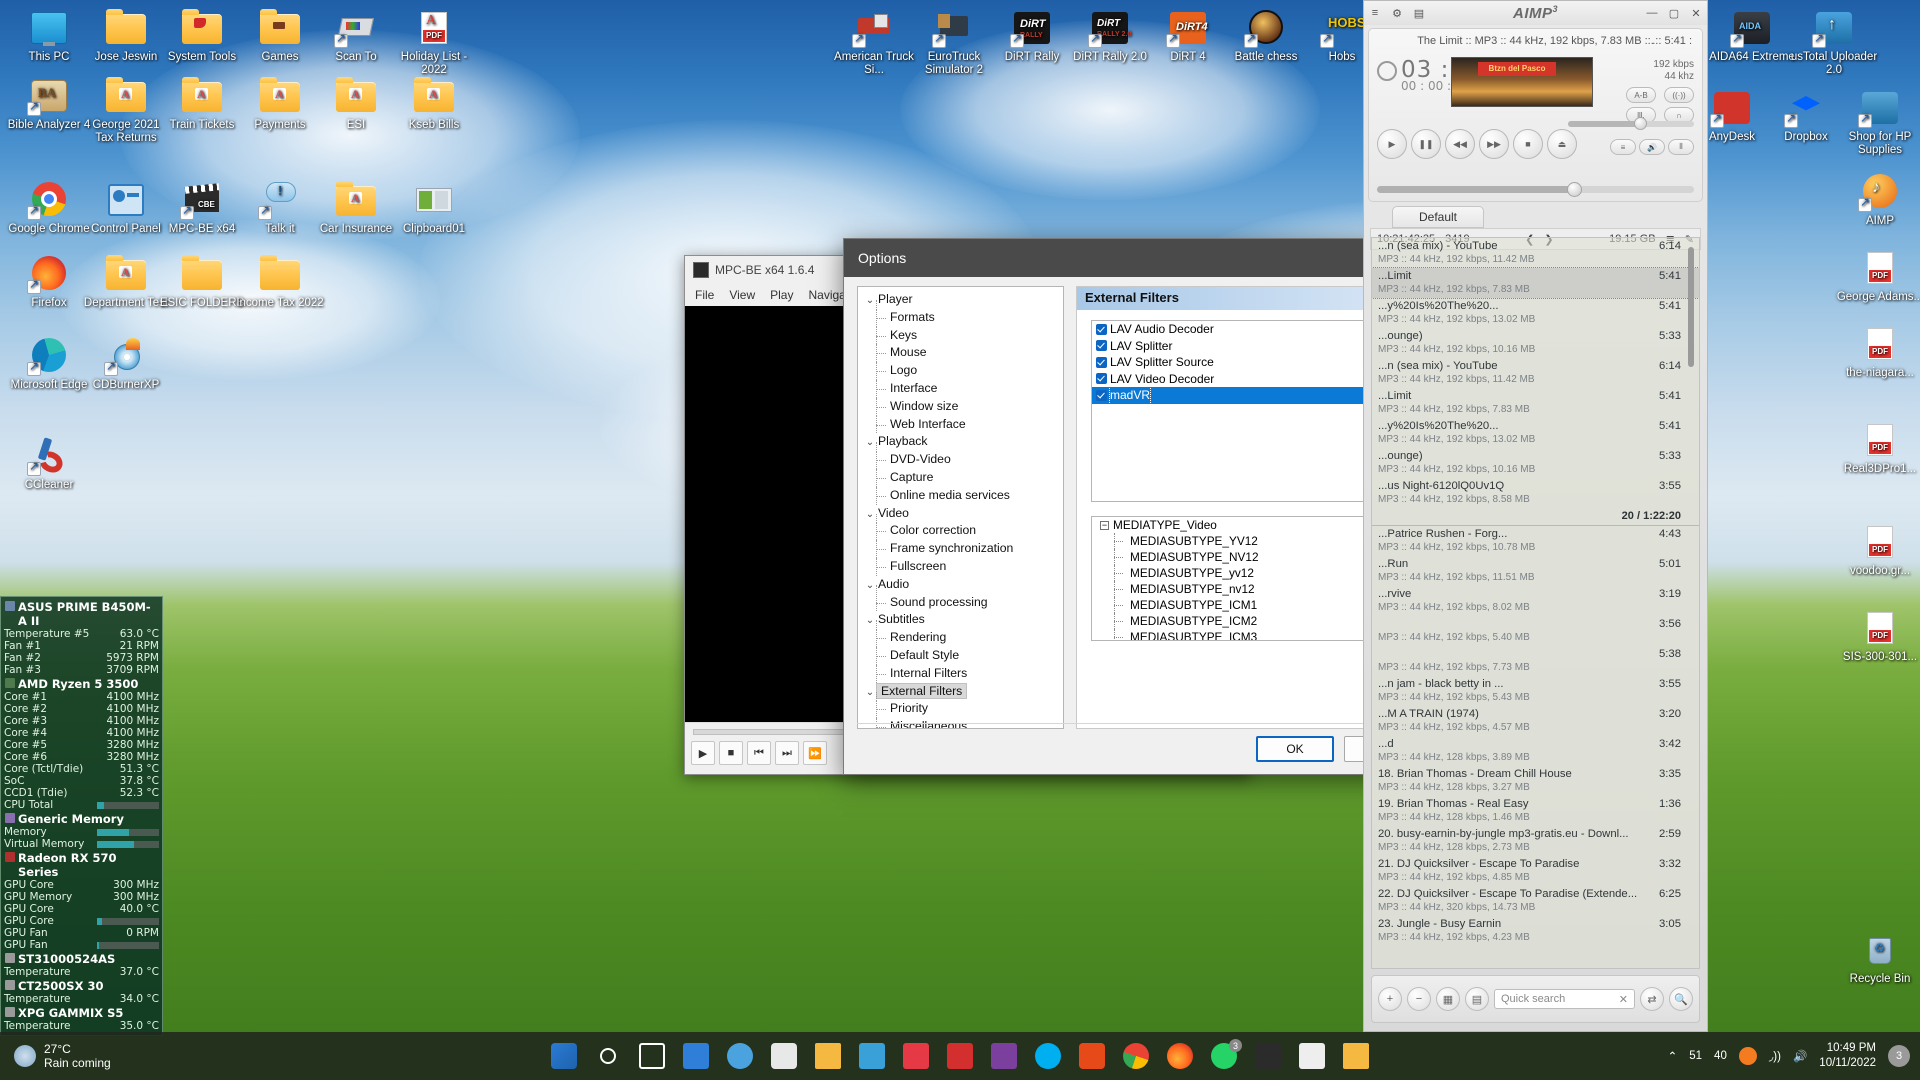  Describe the element at coordinates (1247, 634) in the screenshot. I see `mediatype-sub: MEDIASUBTYPE_ICM3` at that location.